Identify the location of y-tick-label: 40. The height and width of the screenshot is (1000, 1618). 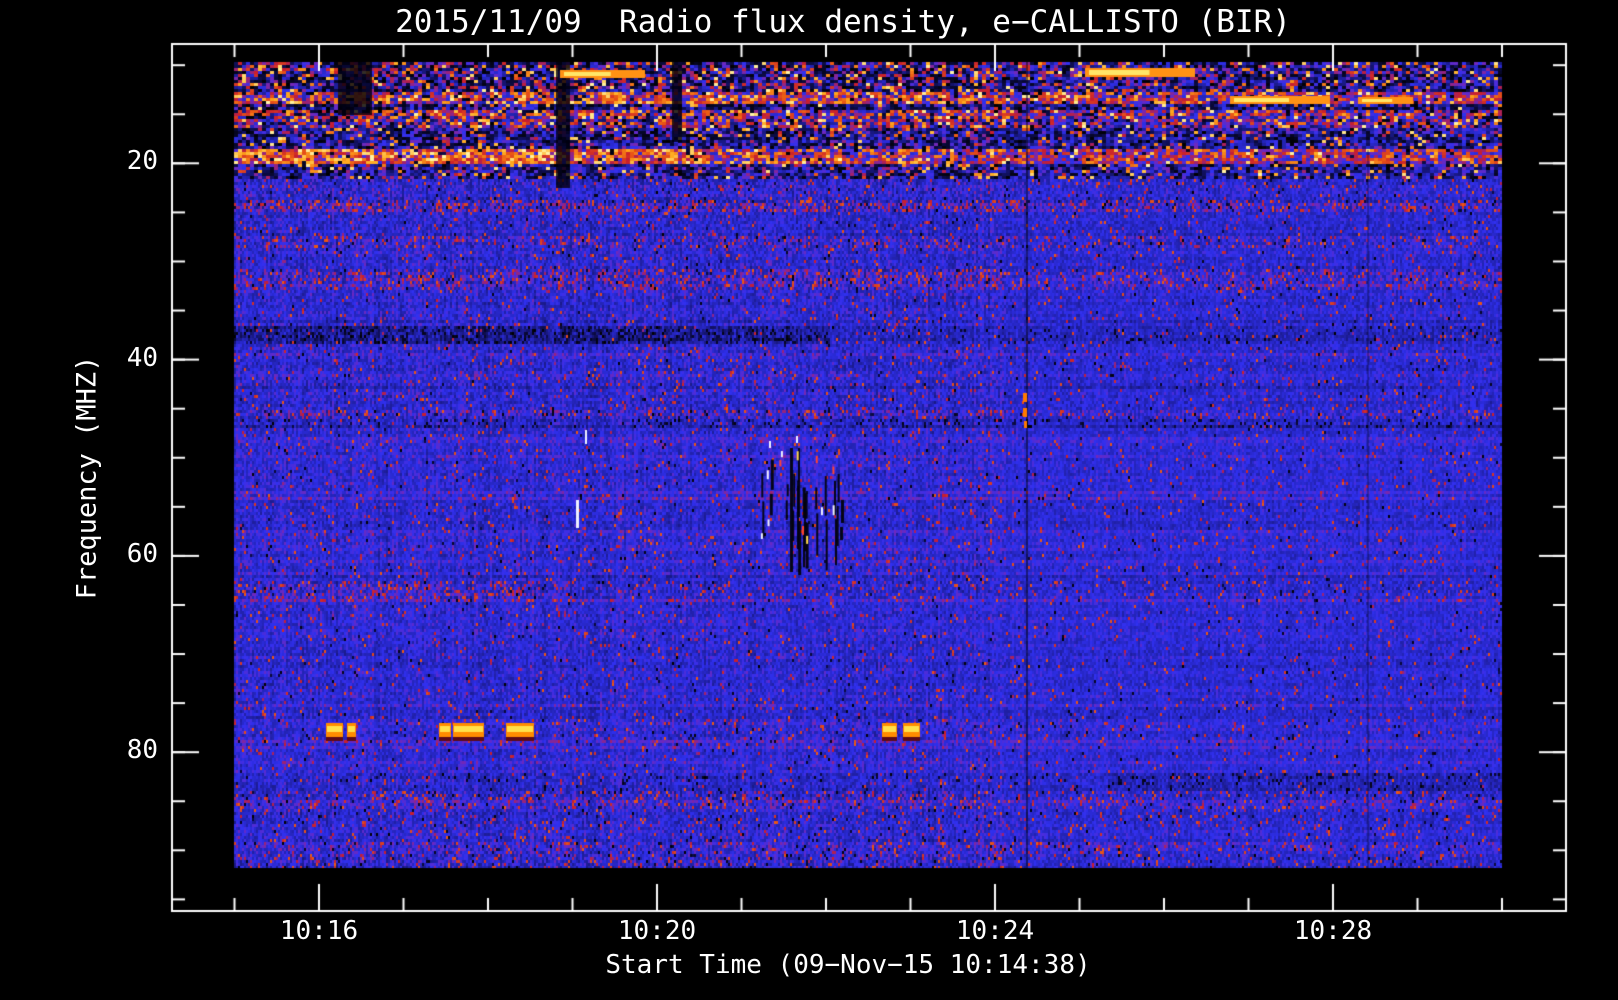
(142, 357).